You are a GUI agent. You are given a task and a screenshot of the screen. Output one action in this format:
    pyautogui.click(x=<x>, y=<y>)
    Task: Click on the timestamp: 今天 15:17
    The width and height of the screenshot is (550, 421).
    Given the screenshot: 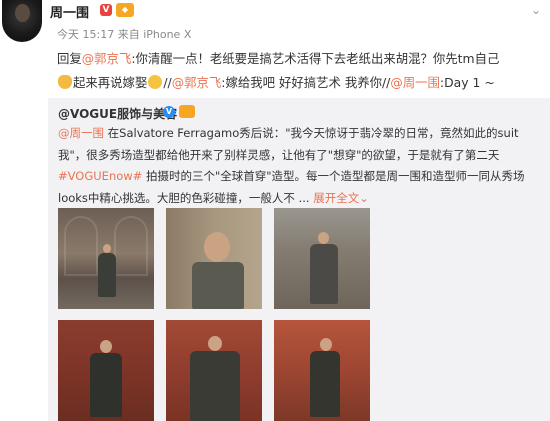 What is the action you would take?
    pyautogui.click(x=85, y=34)
    